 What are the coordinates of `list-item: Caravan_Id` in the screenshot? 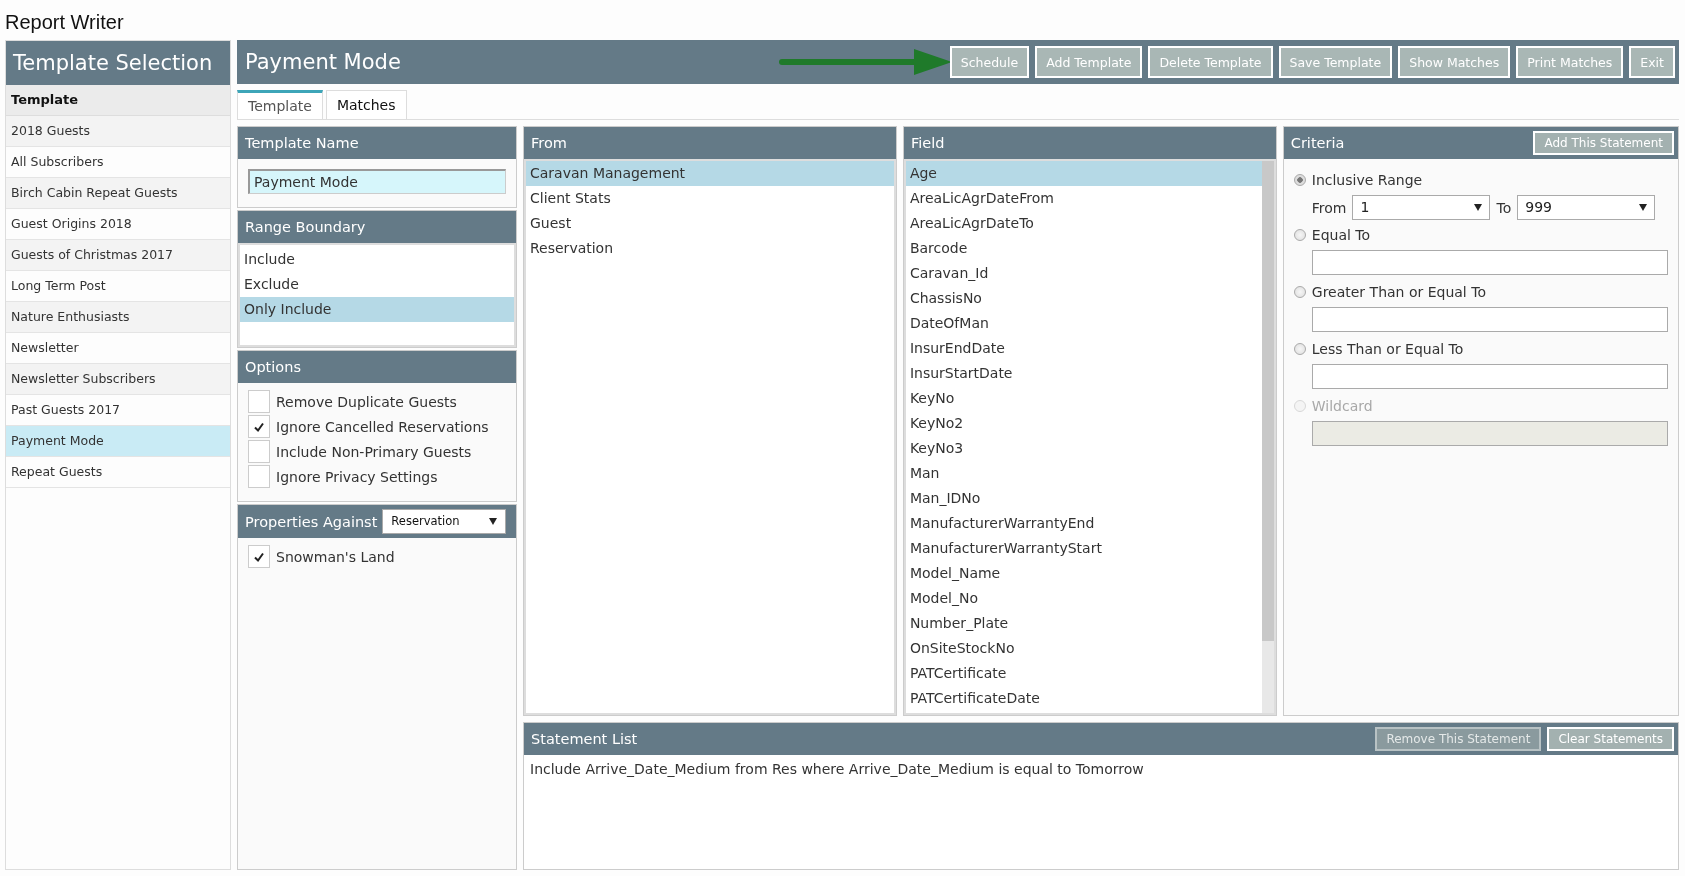 It's located at (1083, 273).